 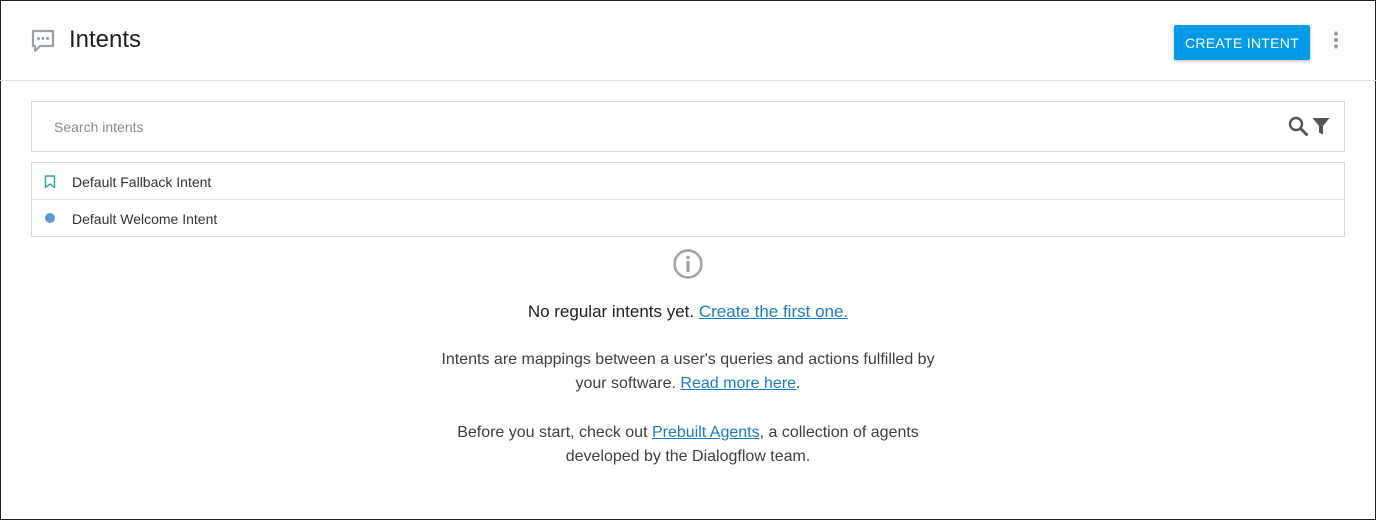 I want to click on intent-row-welcome: Default Welcome Intent, so click(x=688, y=218).